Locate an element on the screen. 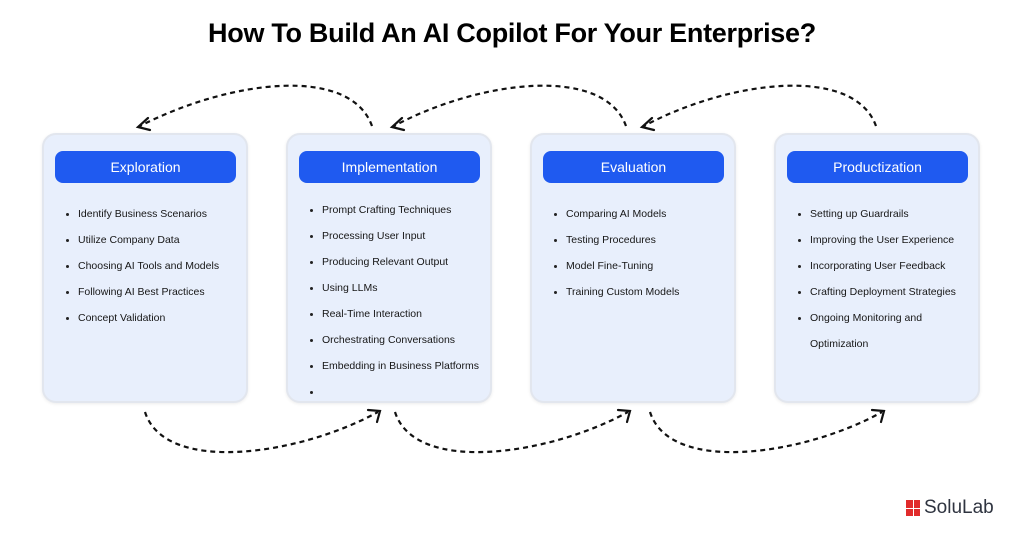 This screenshot has height=540, width=1024. list-item: Real-Time Interaction is located at coordinates (394, 314).